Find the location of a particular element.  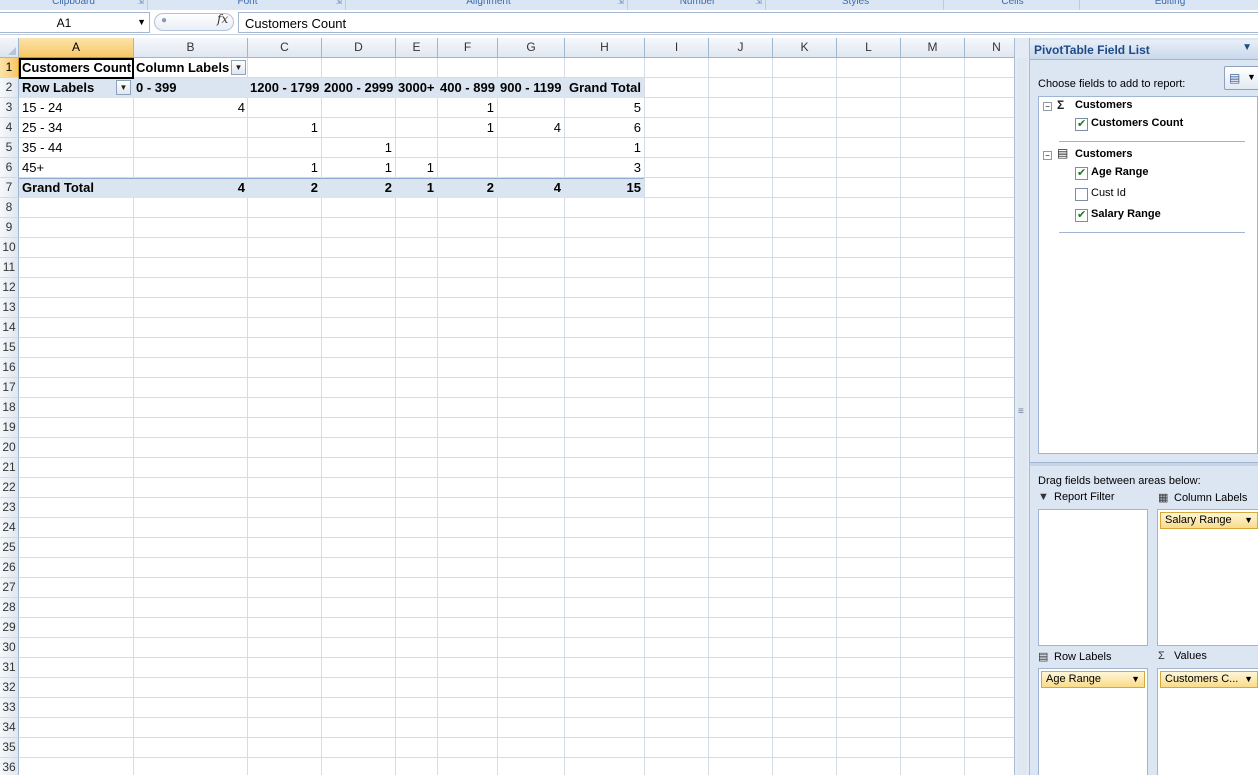

row-header-1: 1 is located at coordinates (9, 68).